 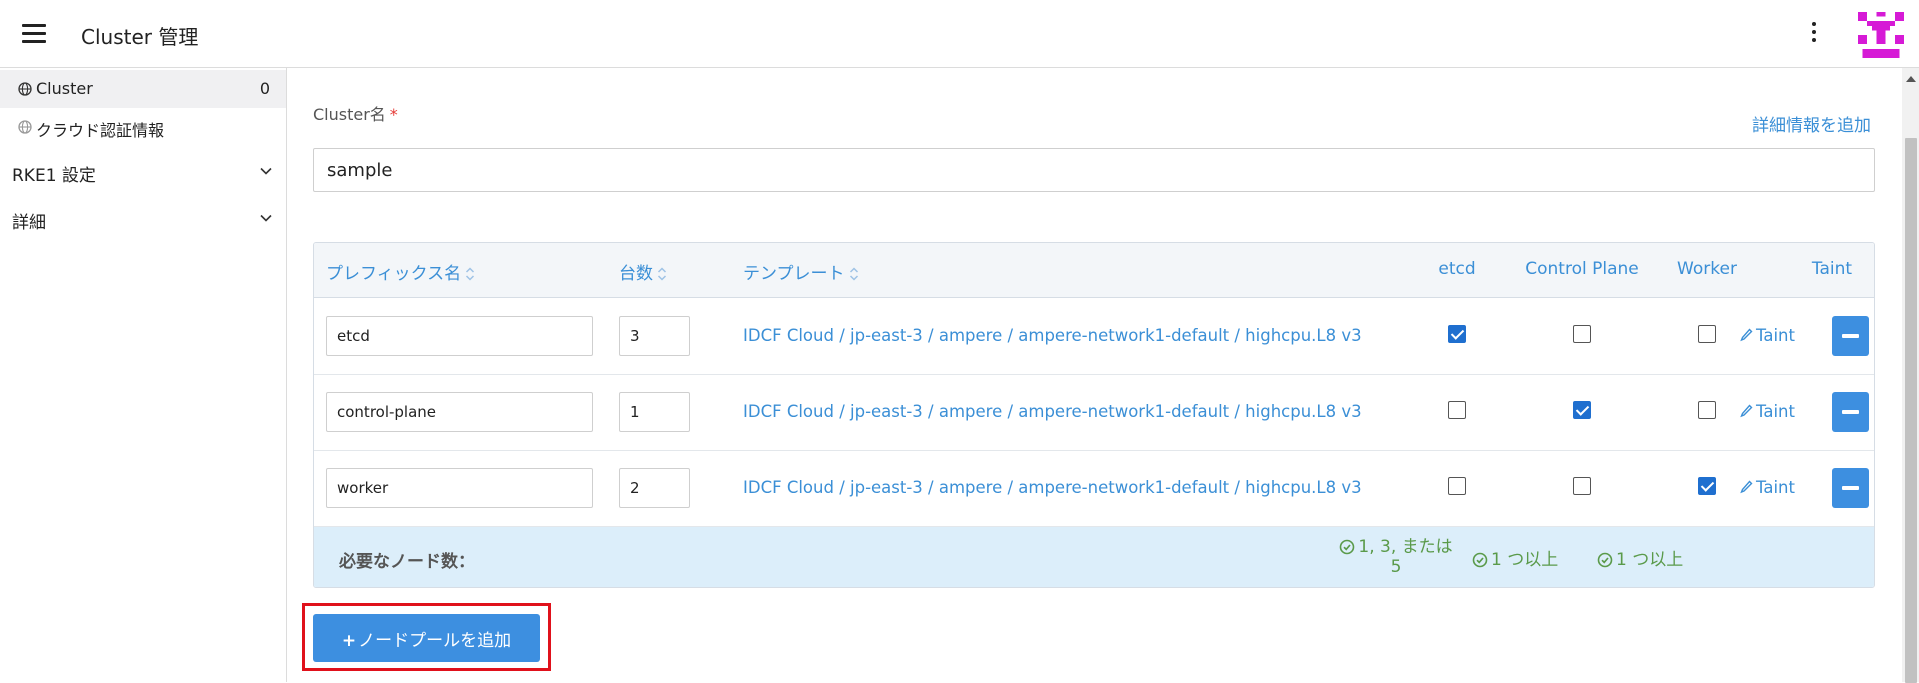 I want to click on column-header-label: テンプレート, so click(x=794, y=274).